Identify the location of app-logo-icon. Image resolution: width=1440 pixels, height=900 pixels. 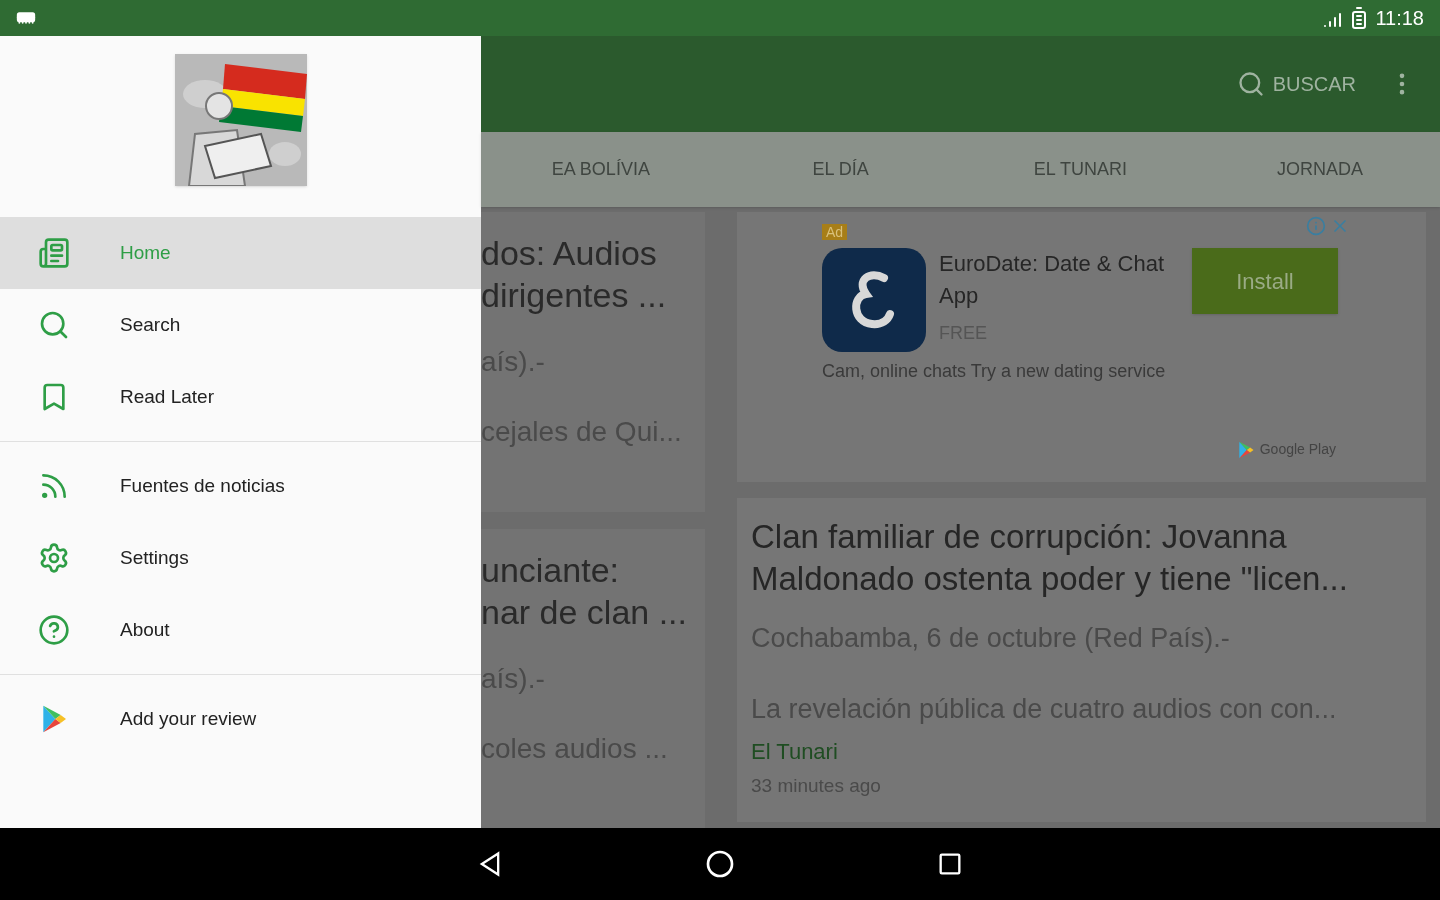
(874, 300).